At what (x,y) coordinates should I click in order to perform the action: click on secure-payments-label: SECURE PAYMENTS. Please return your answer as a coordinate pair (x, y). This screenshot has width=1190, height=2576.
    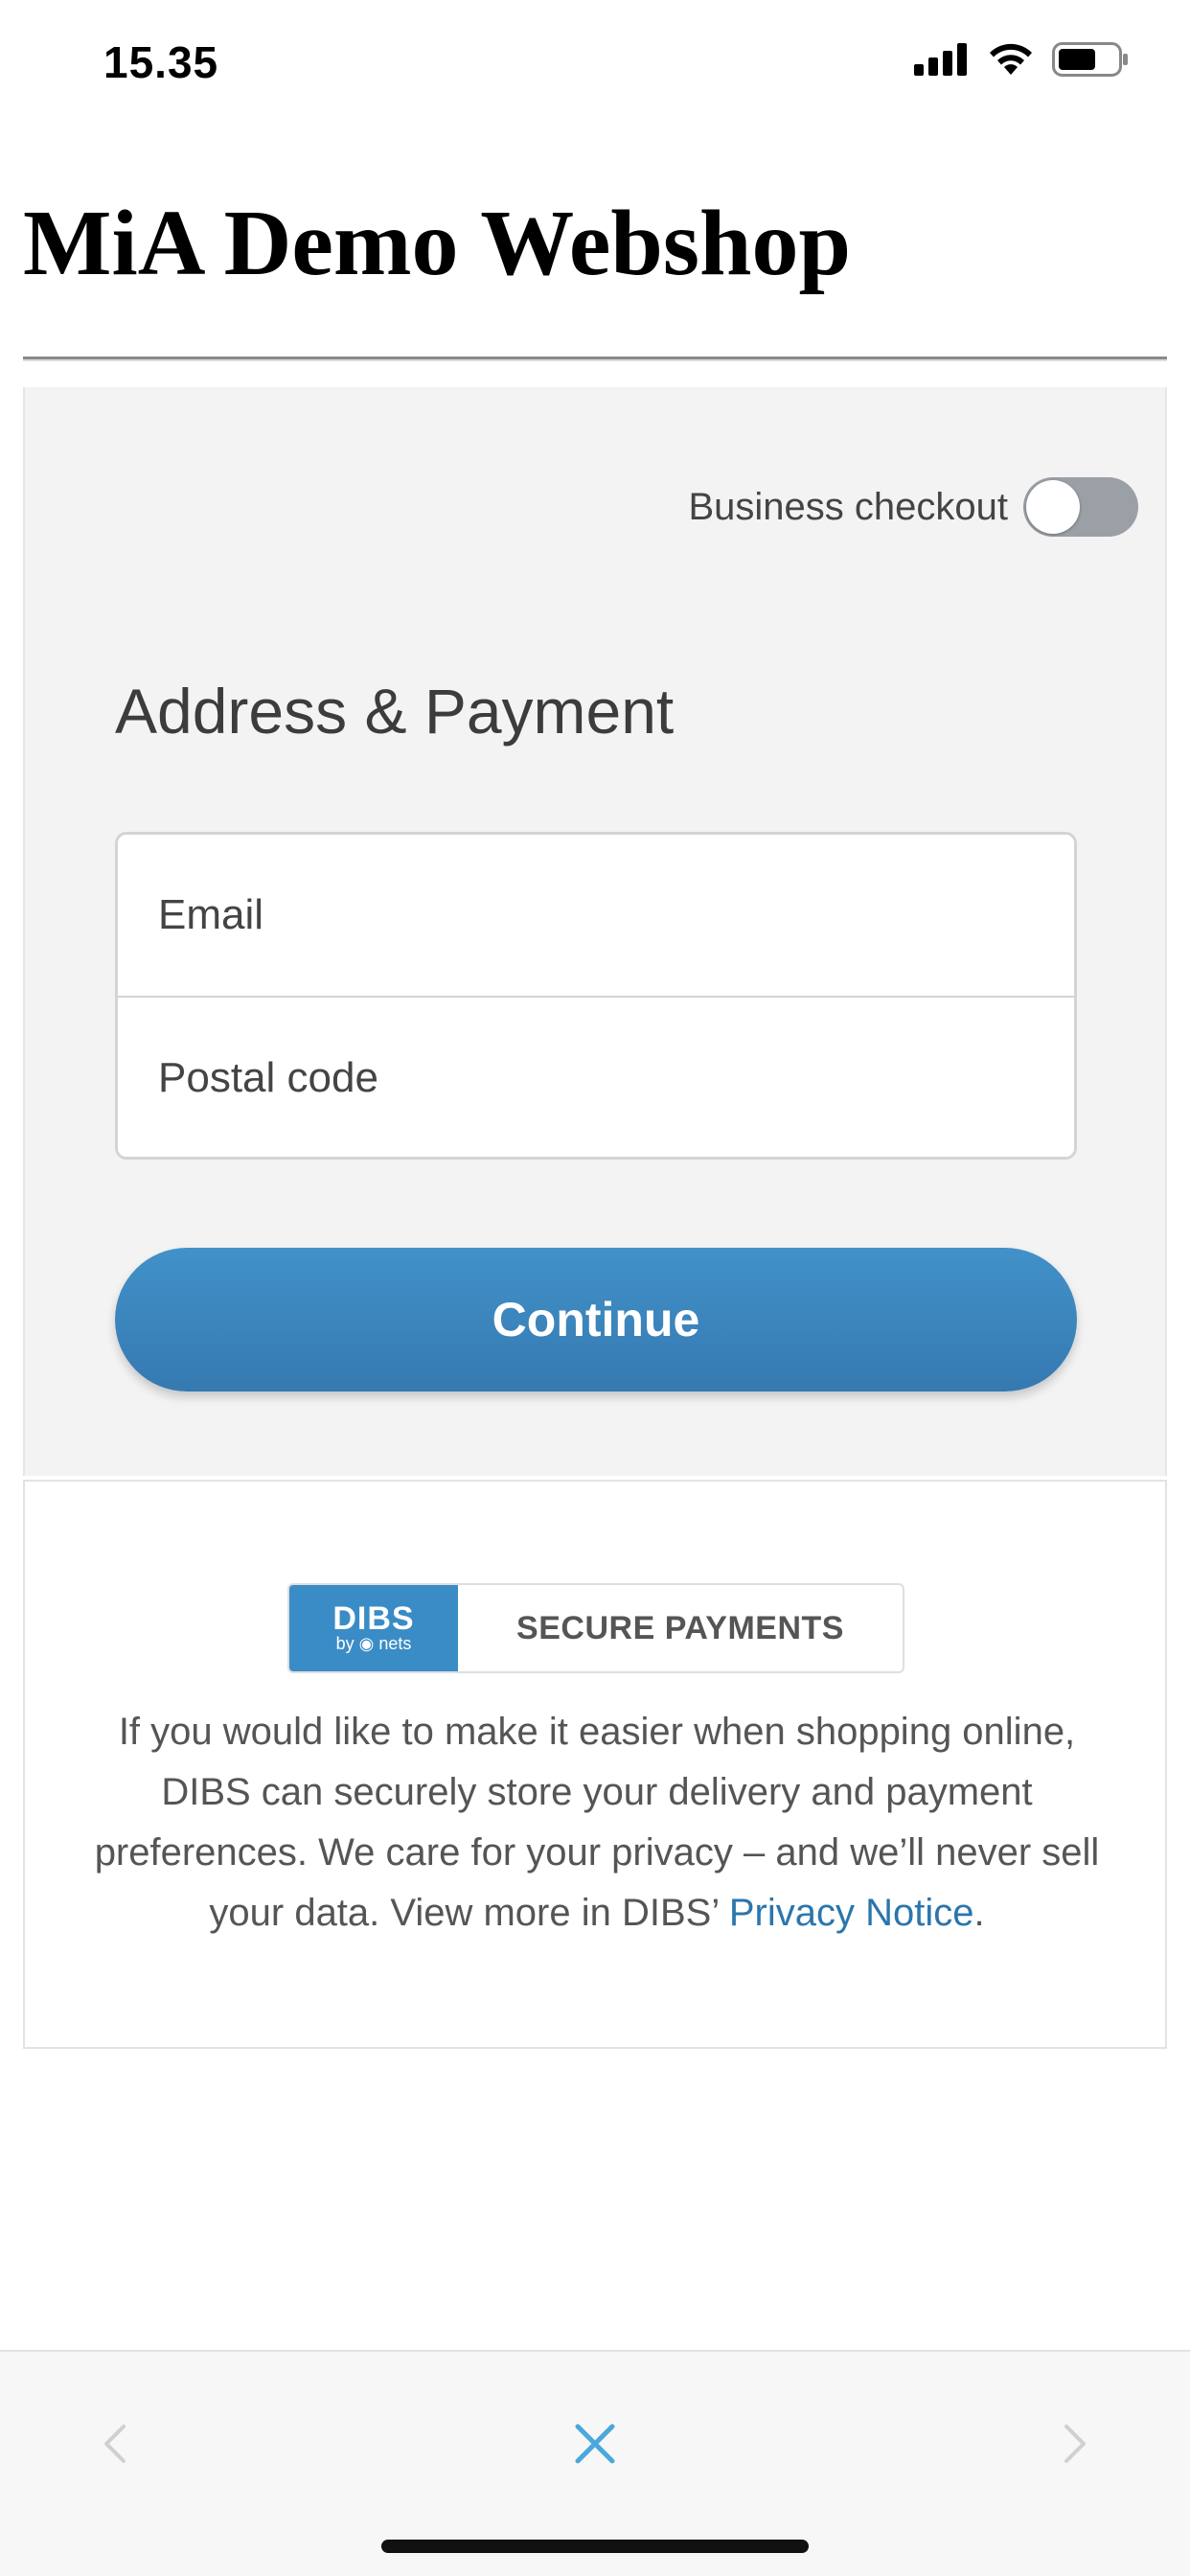
    Looking at the image, I should click on (680, 1627).